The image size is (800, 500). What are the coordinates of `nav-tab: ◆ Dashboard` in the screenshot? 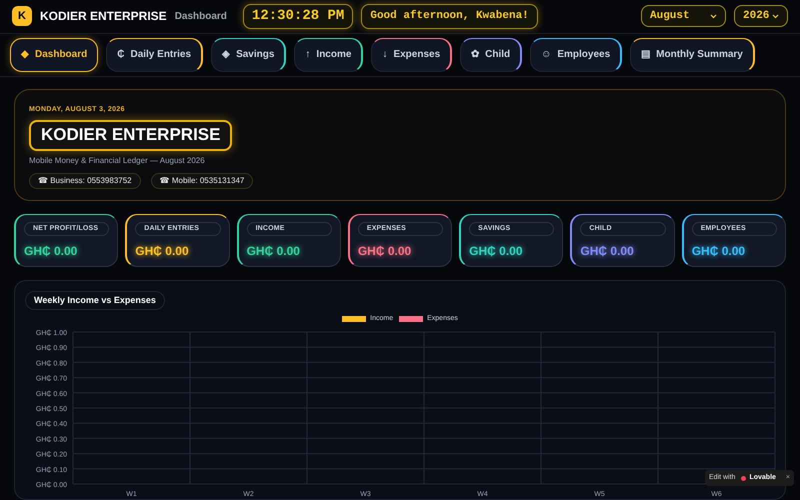 It's located at (54, 55).